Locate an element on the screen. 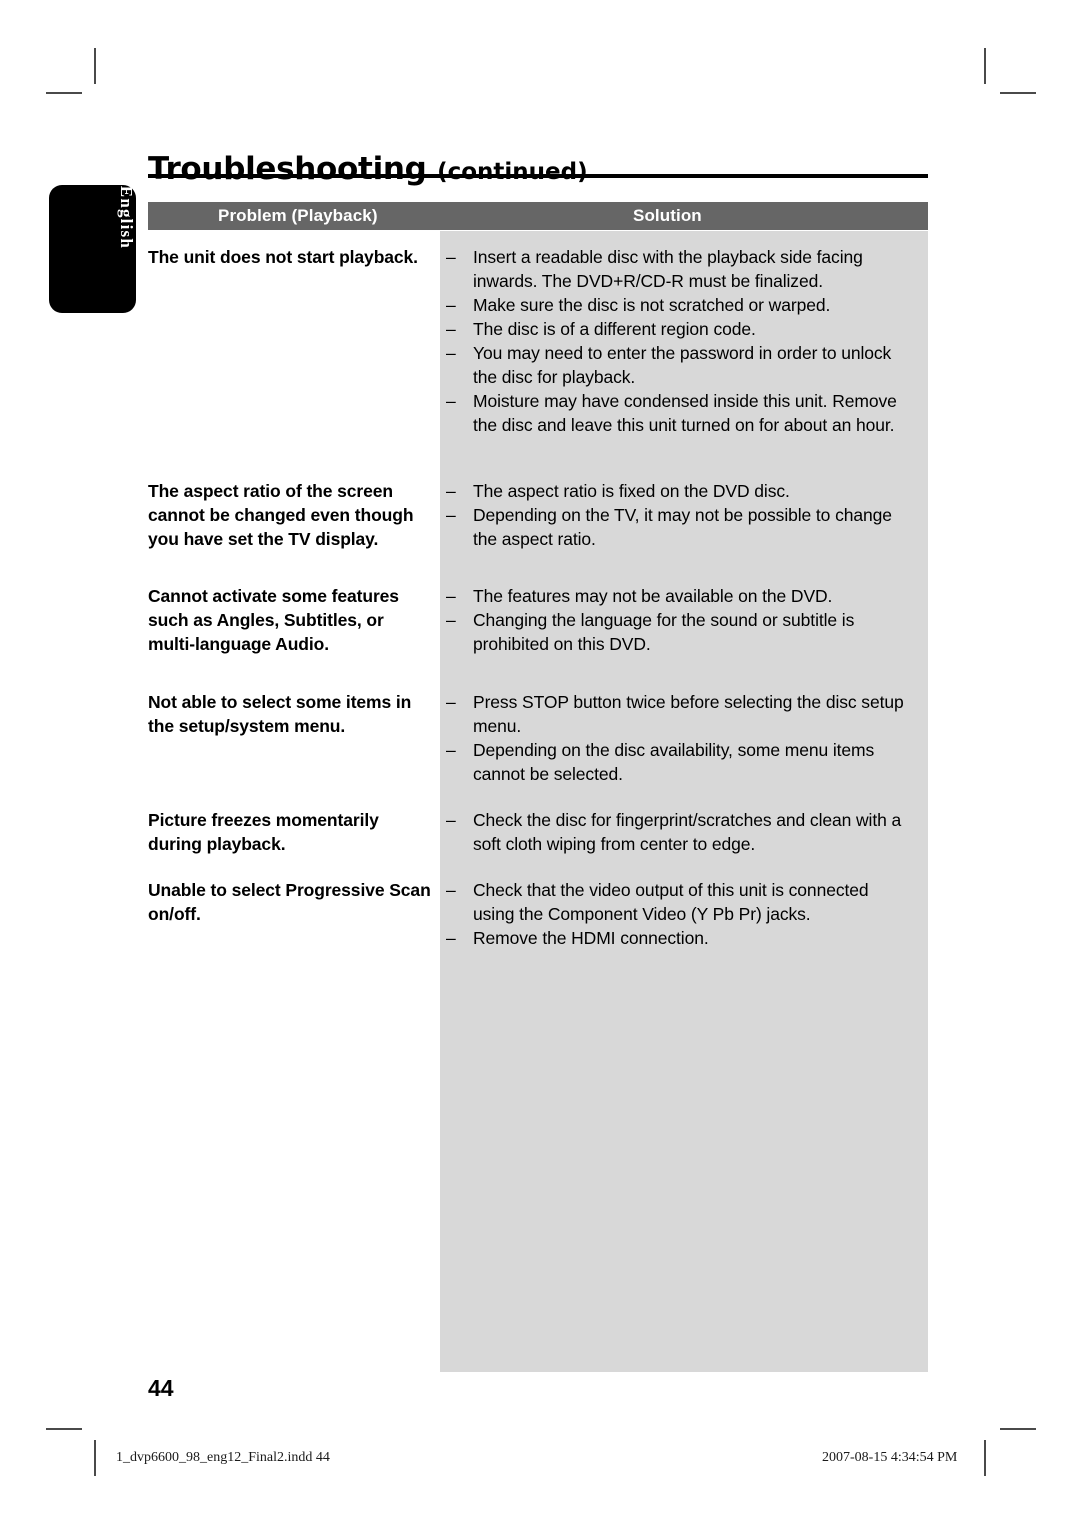 The image size is (1080, 1524). title-divider is located at coordinates (538, 176).